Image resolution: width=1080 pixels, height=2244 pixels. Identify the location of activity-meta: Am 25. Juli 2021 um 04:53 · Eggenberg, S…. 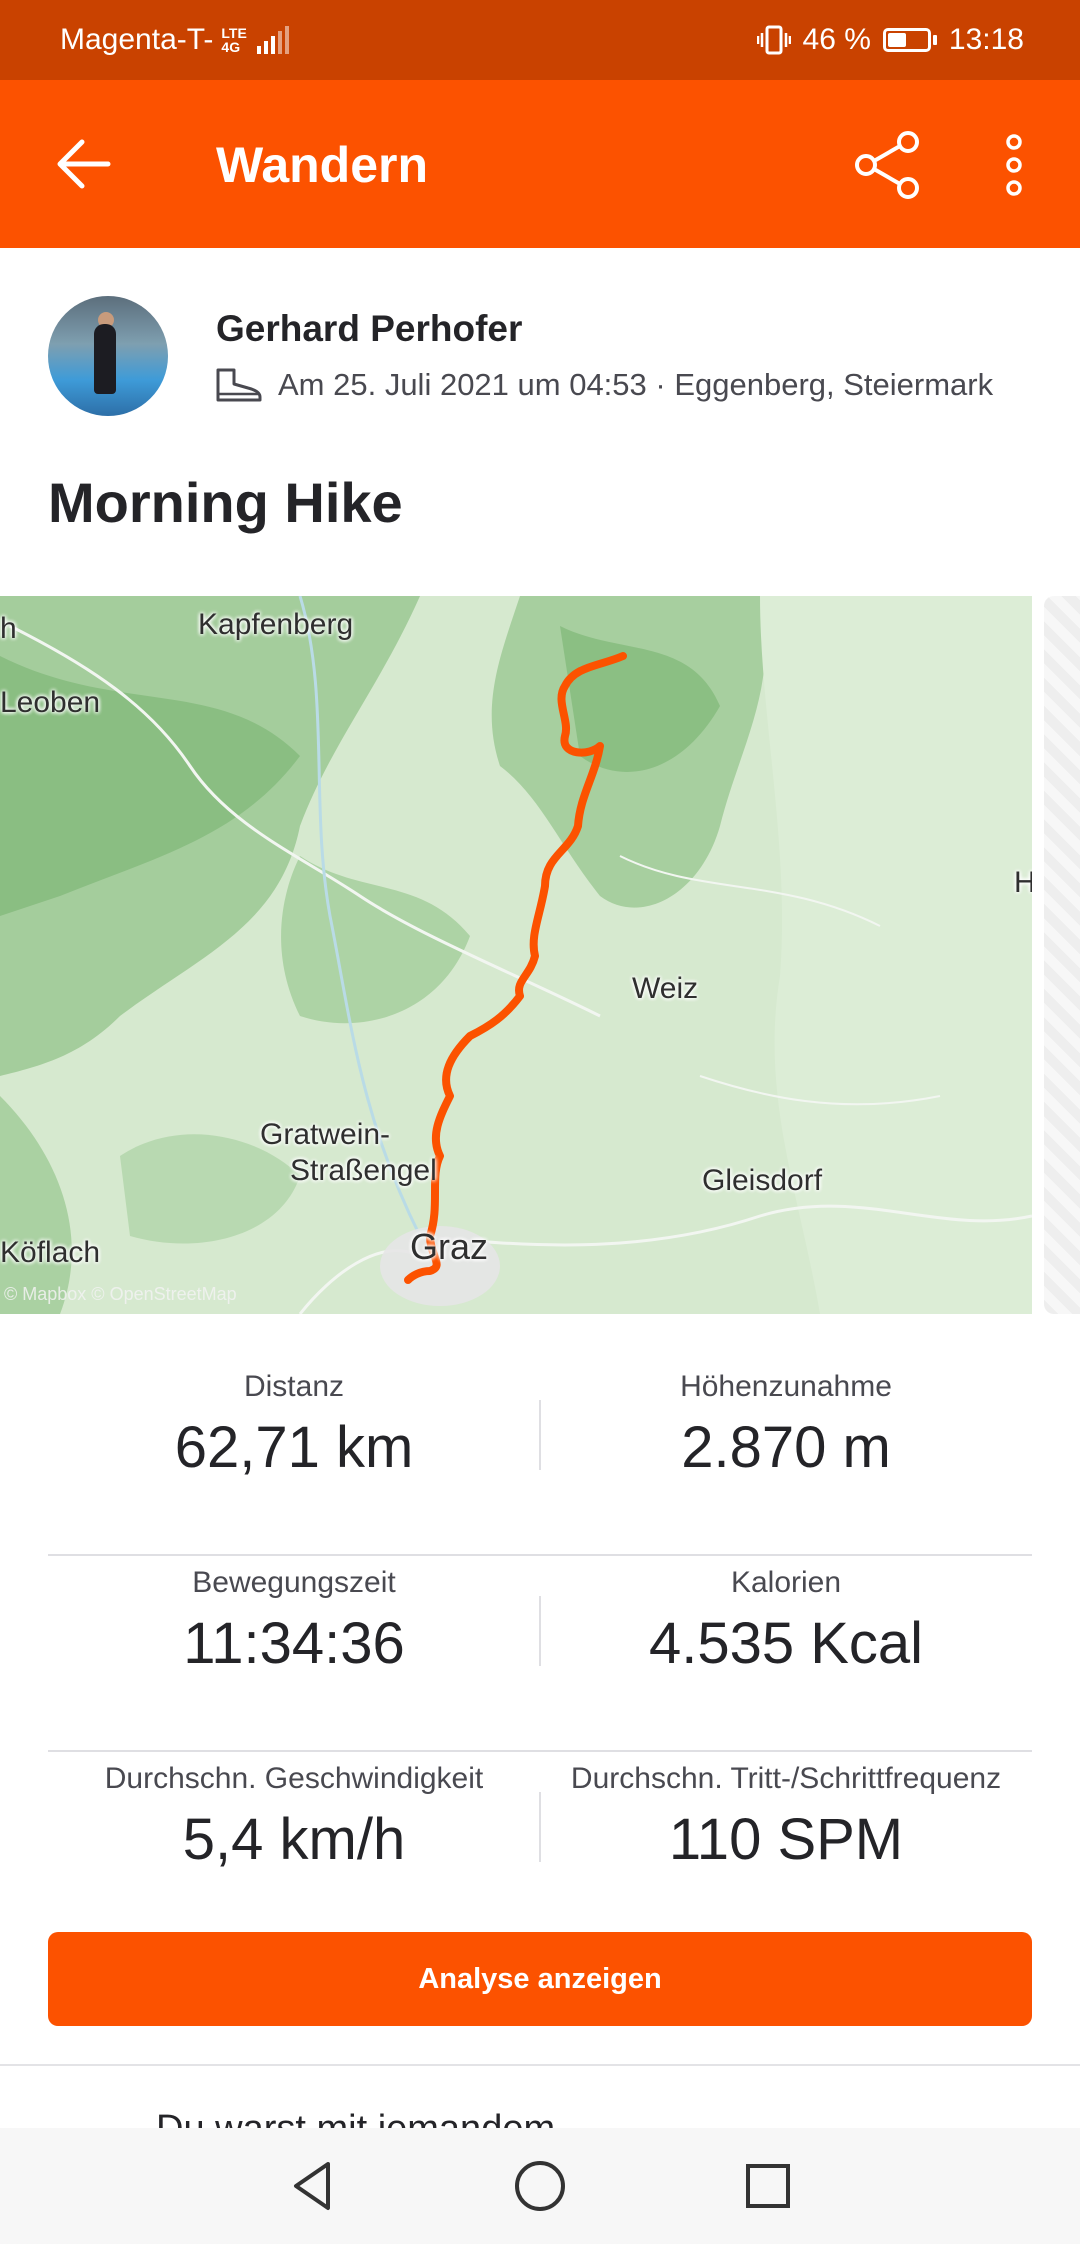
(603, 385).